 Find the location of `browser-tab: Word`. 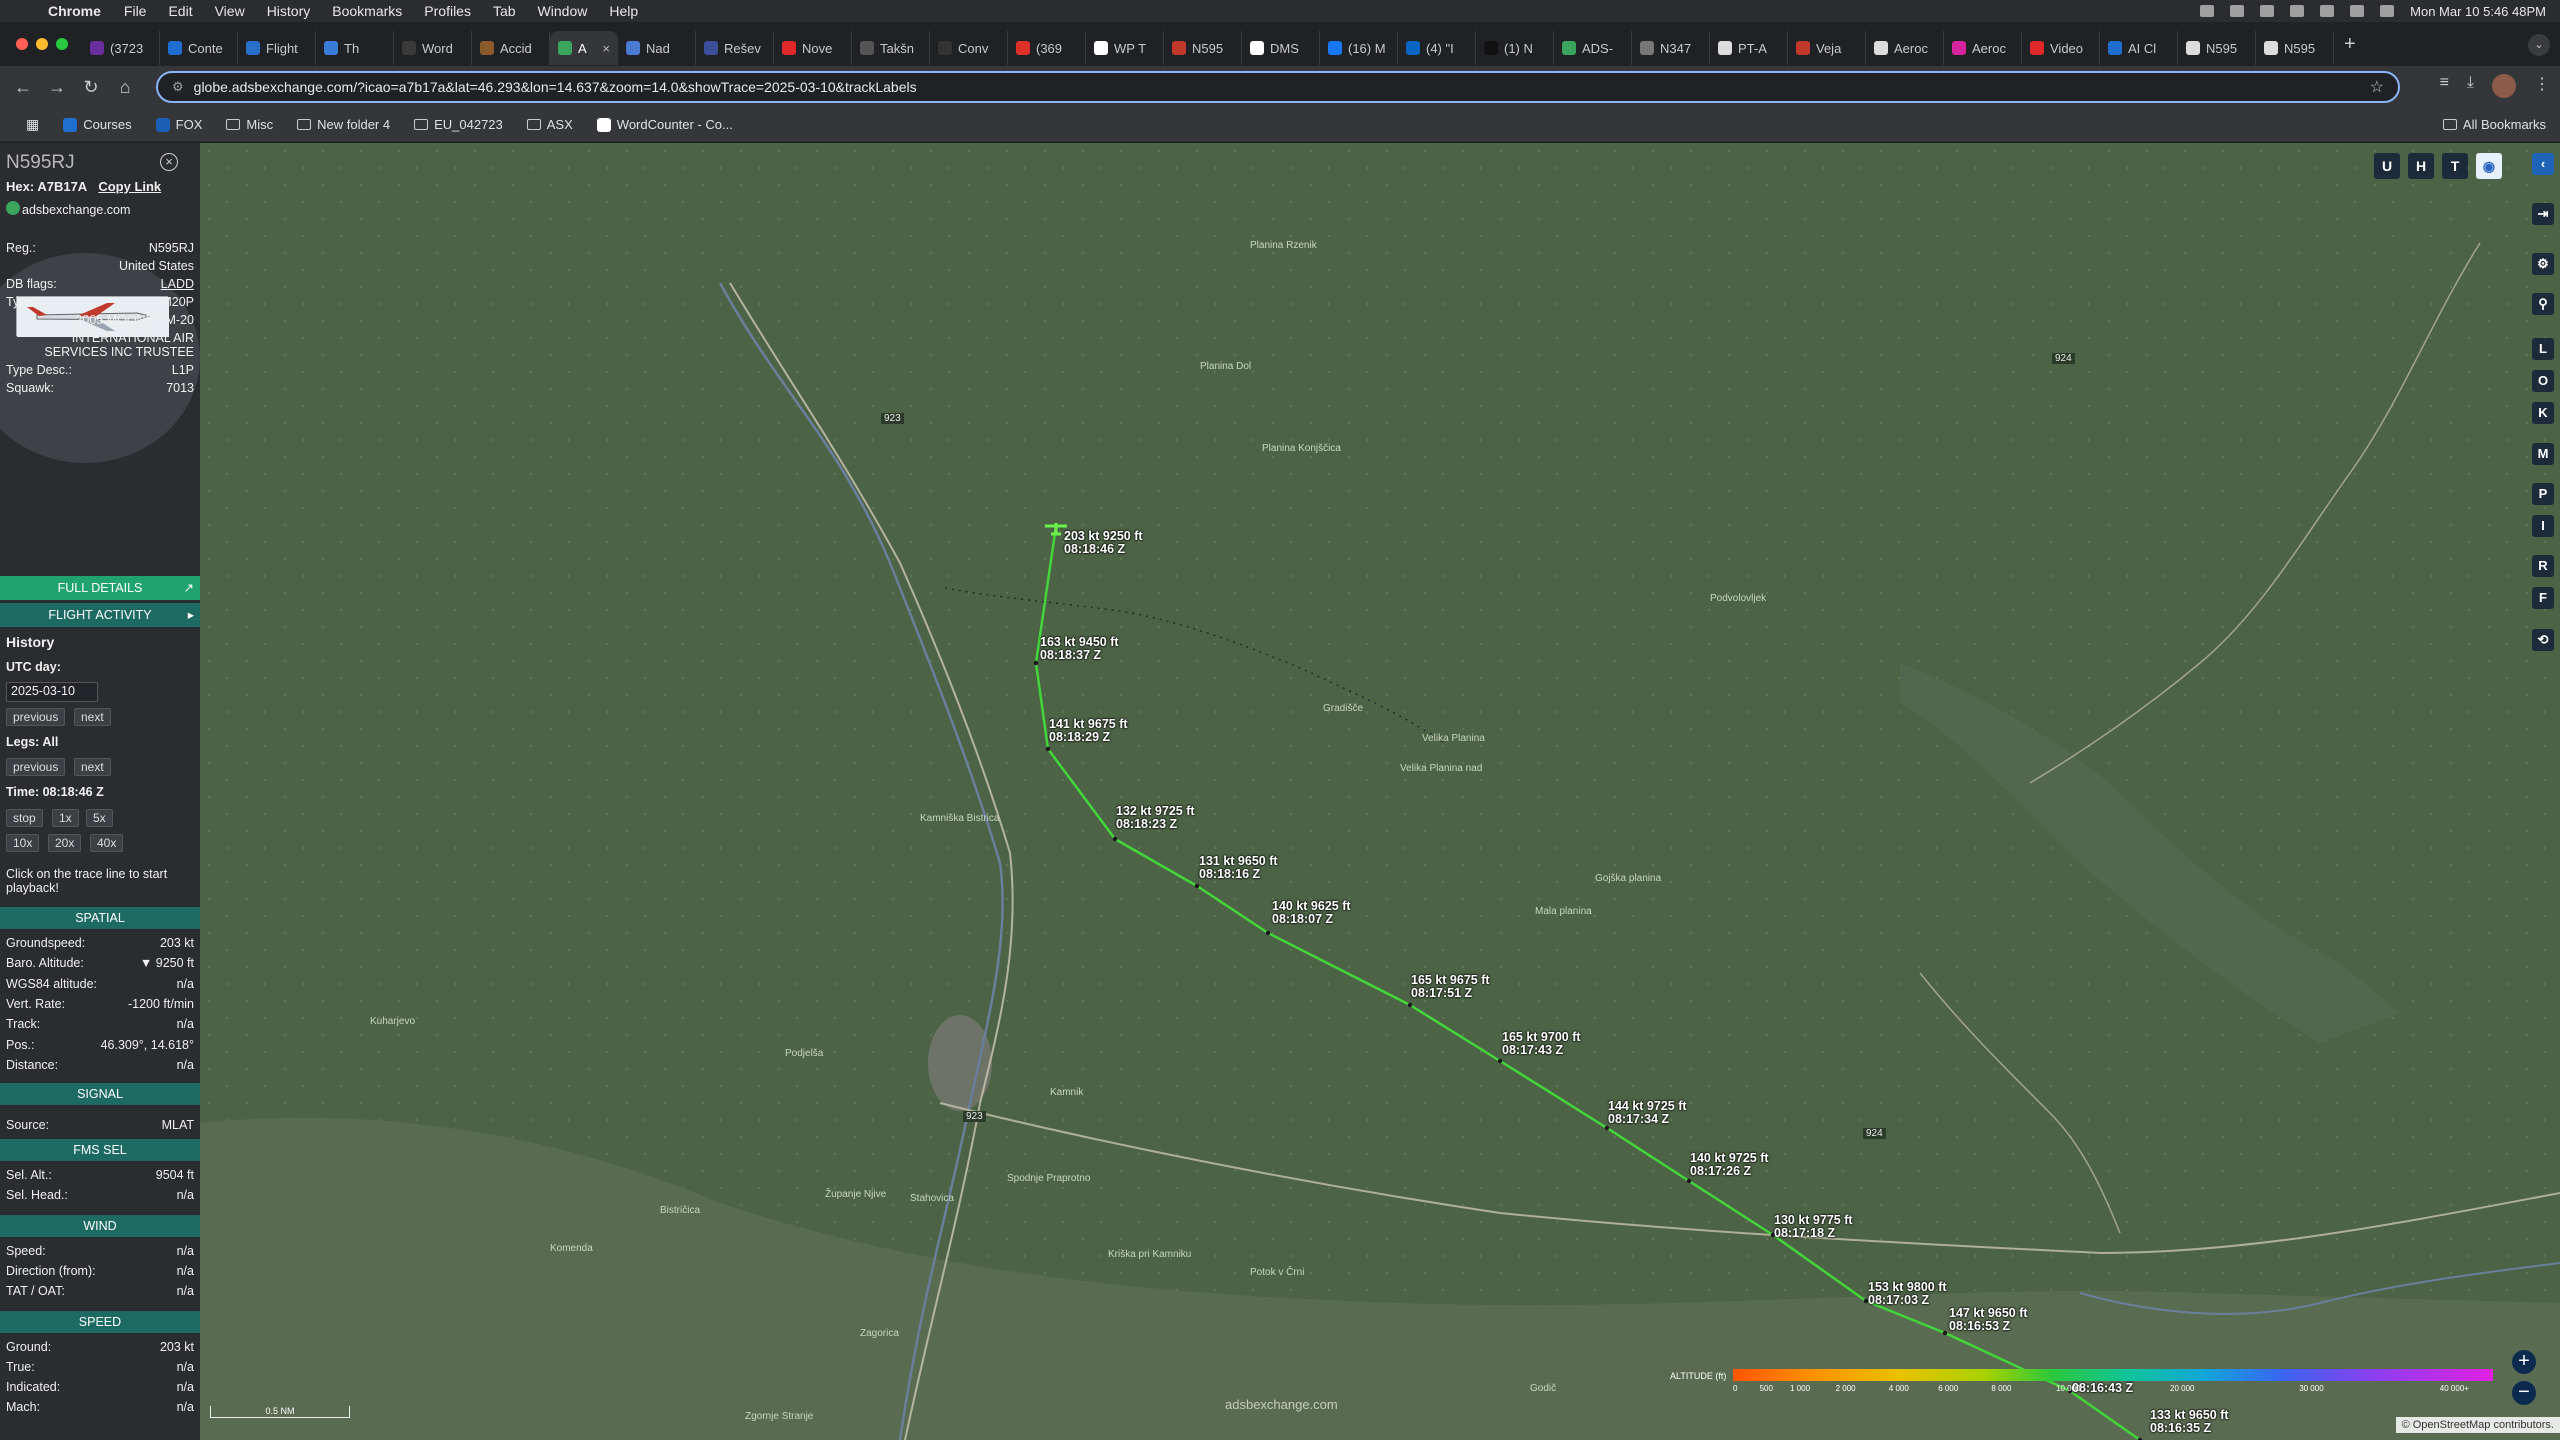

browser-tab: Word is located at coordinates (433, 48).